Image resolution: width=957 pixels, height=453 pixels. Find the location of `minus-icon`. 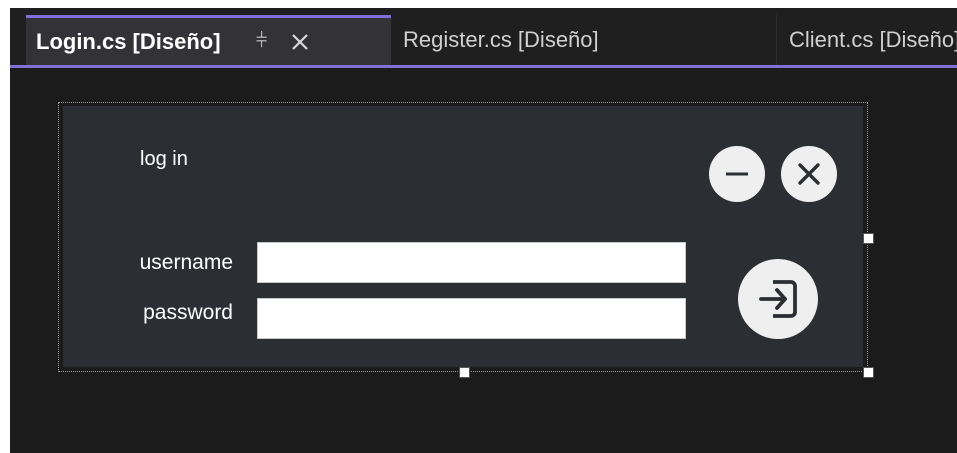

minus-icon is located at coordinates (737, 174).